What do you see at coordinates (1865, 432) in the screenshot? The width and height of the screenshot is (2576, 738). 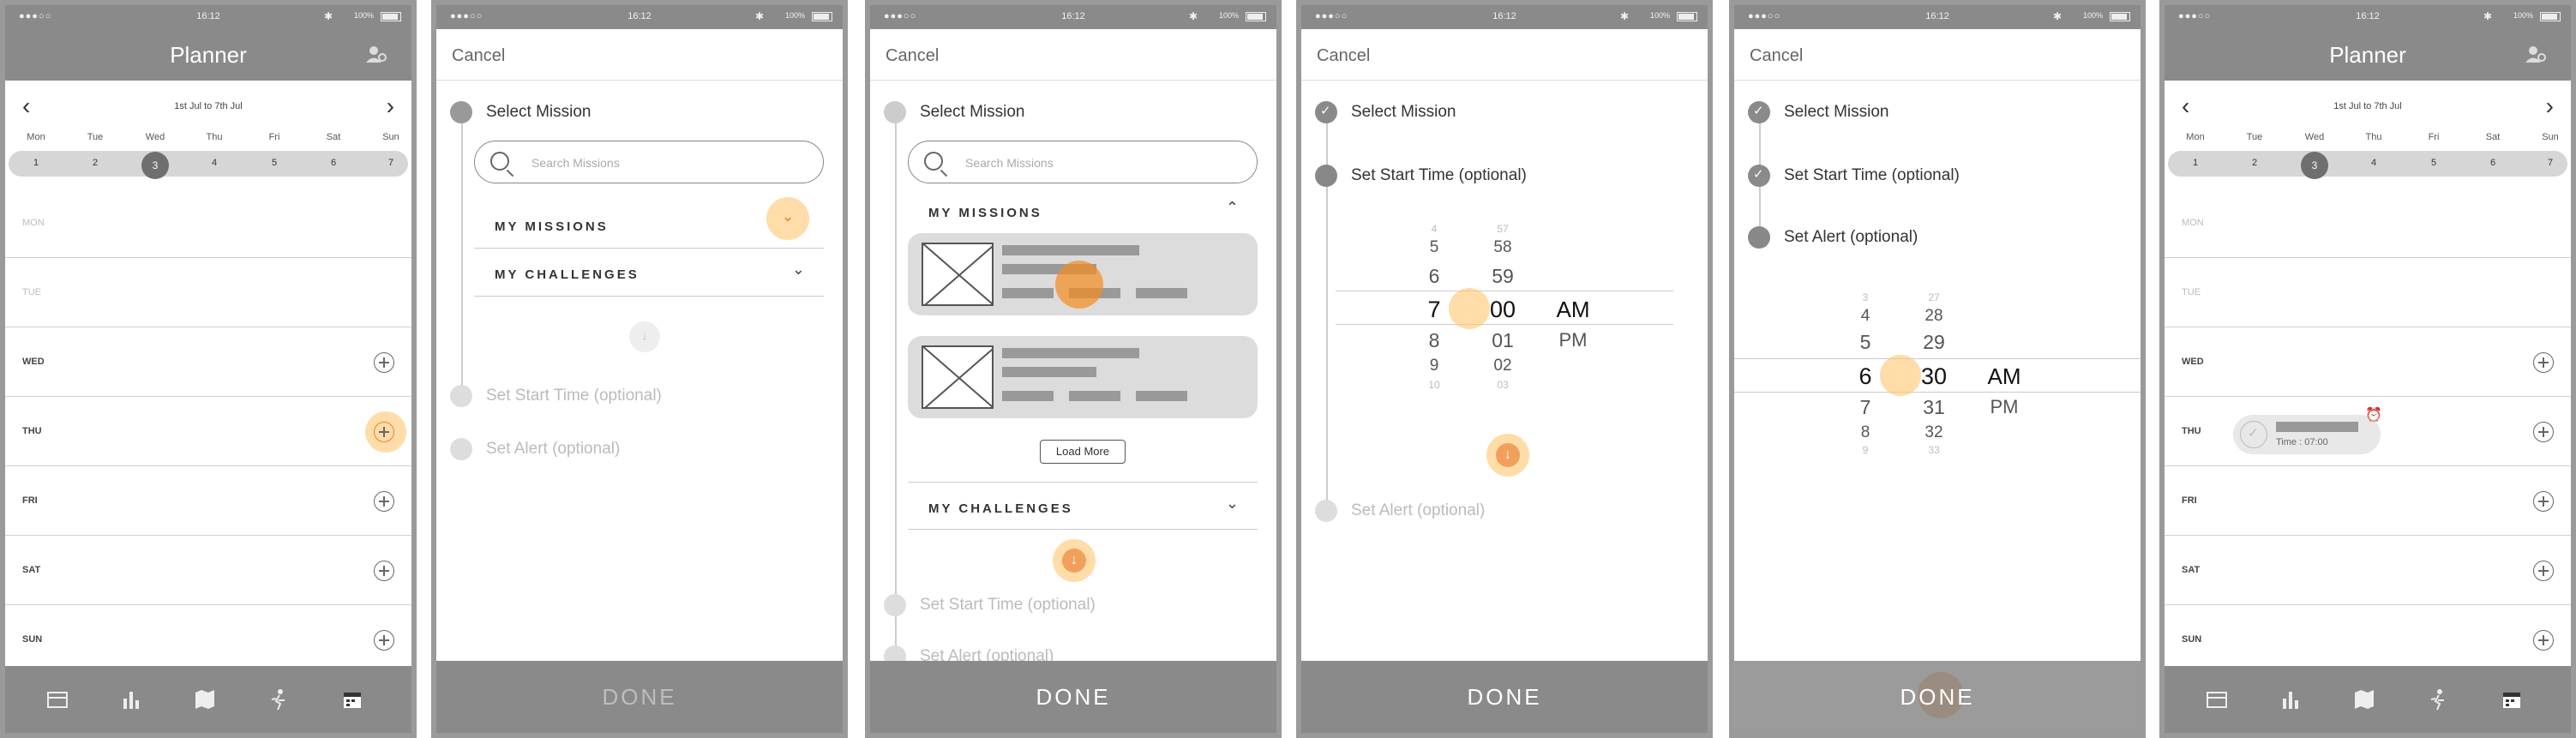 I see `hour-option: 8` at bounding box center [1865, 432].